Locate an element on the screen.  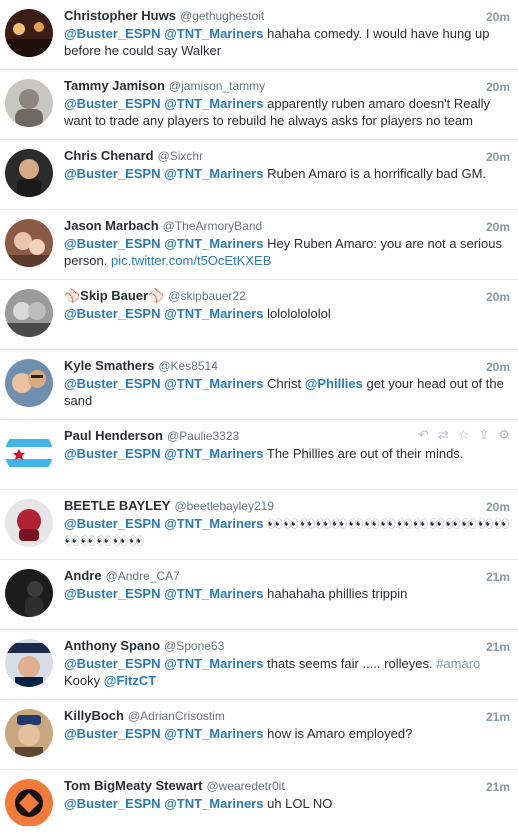
user-handle: @gethughestoit is located at coordinates (222, 16).